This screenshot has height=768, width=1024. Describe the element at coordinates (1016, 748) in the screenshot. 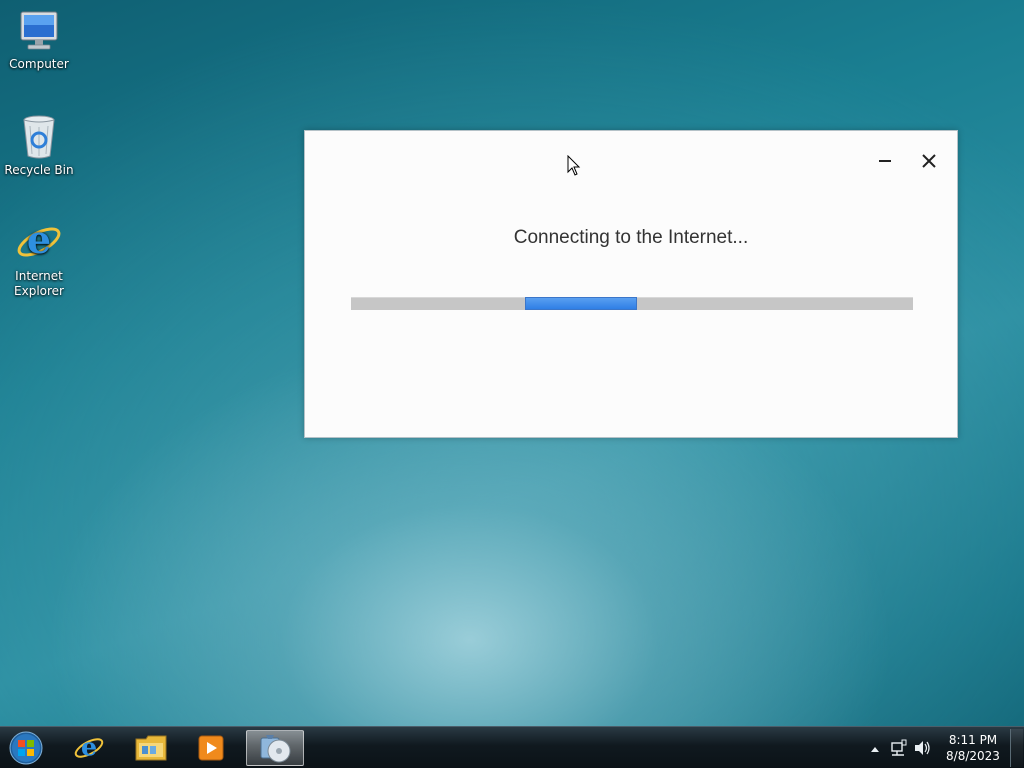

I see `show-desktop-button` at that location.